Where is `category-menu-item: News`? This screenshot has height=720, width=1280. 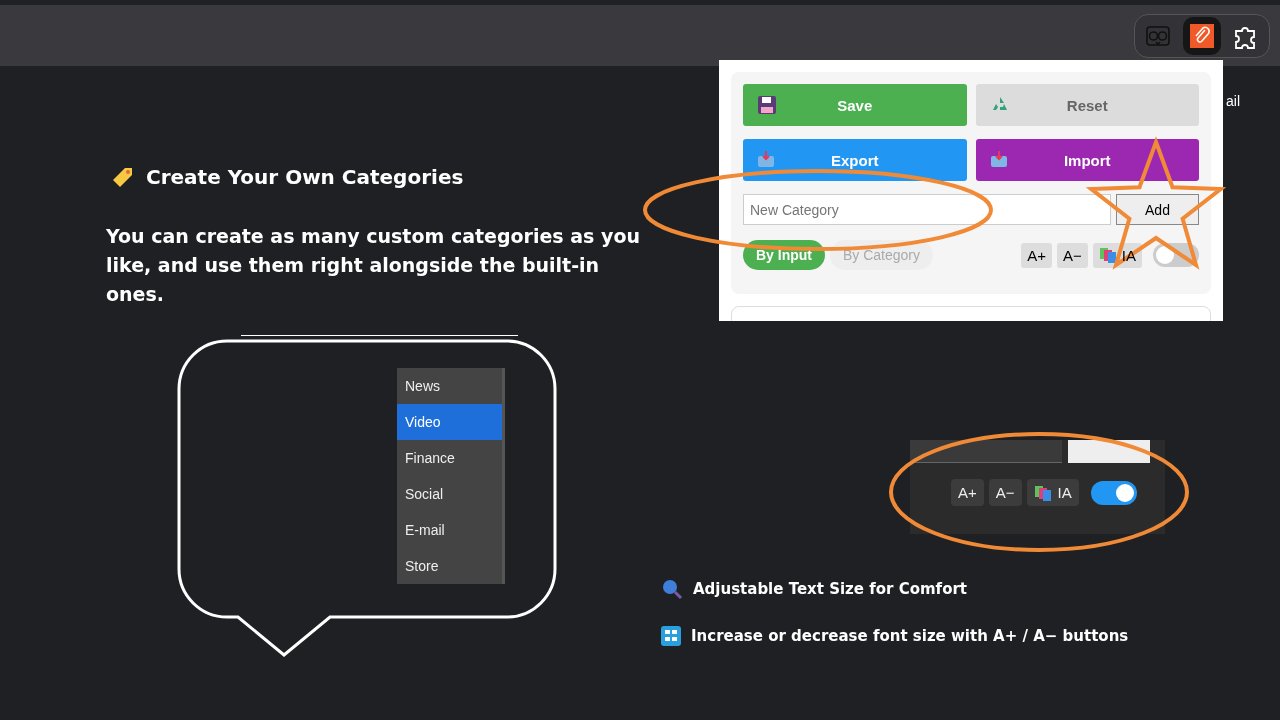
category-menu-item: News is located at coordinates (451, 386).